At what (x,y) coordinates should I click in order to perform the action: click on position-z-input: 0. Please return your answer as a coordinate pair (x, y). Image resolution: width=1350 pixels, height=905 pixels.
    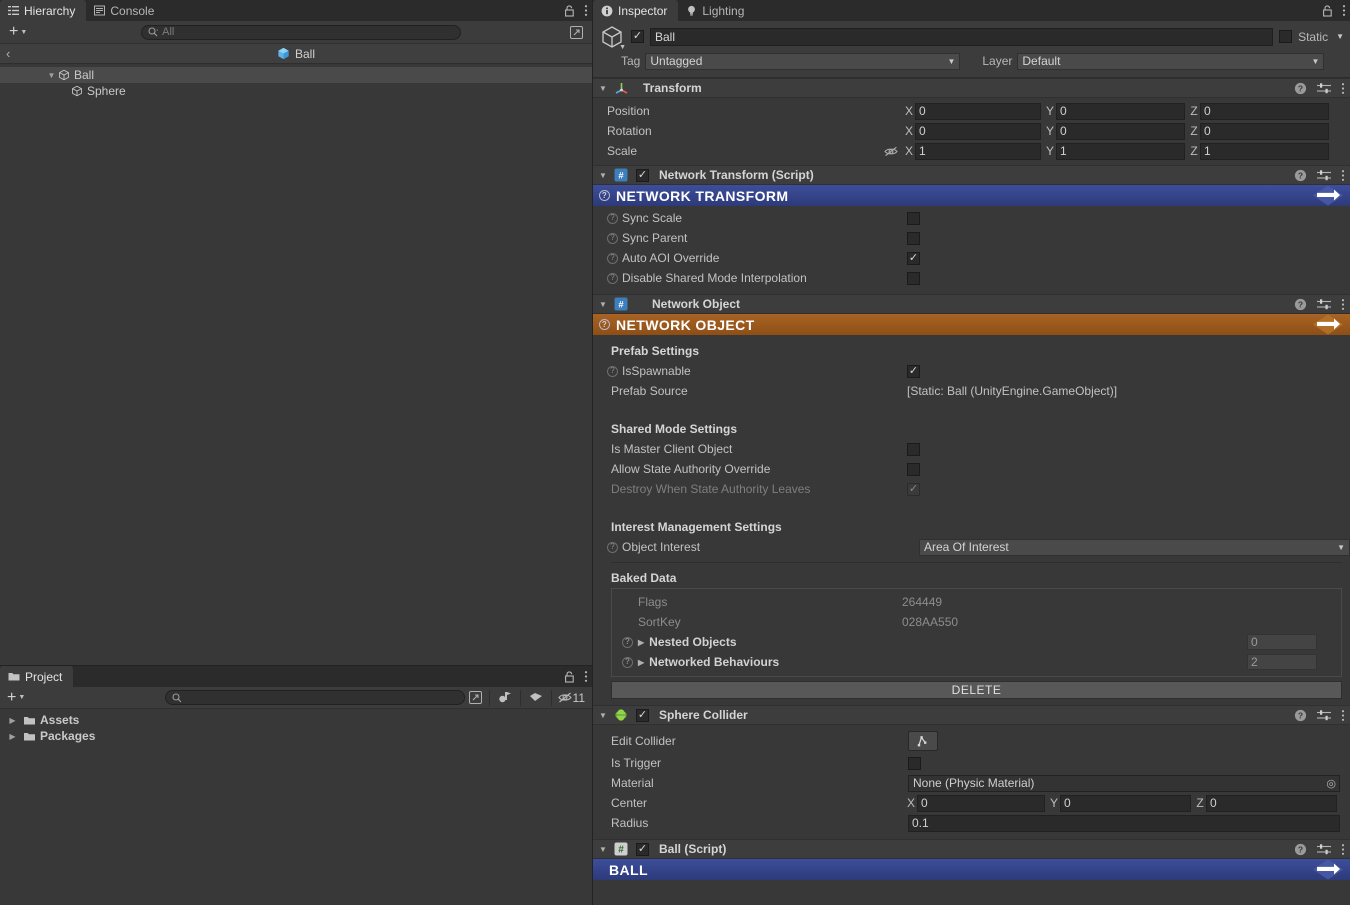
    Looking at the image, I should click on (1264, 111).